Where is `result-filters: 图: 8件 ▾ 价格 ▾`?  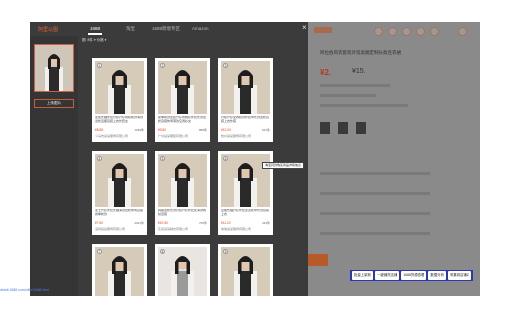
result-filters: 图: 8件 ▾ 价格 ▾ is located at coordinates (94, 40).